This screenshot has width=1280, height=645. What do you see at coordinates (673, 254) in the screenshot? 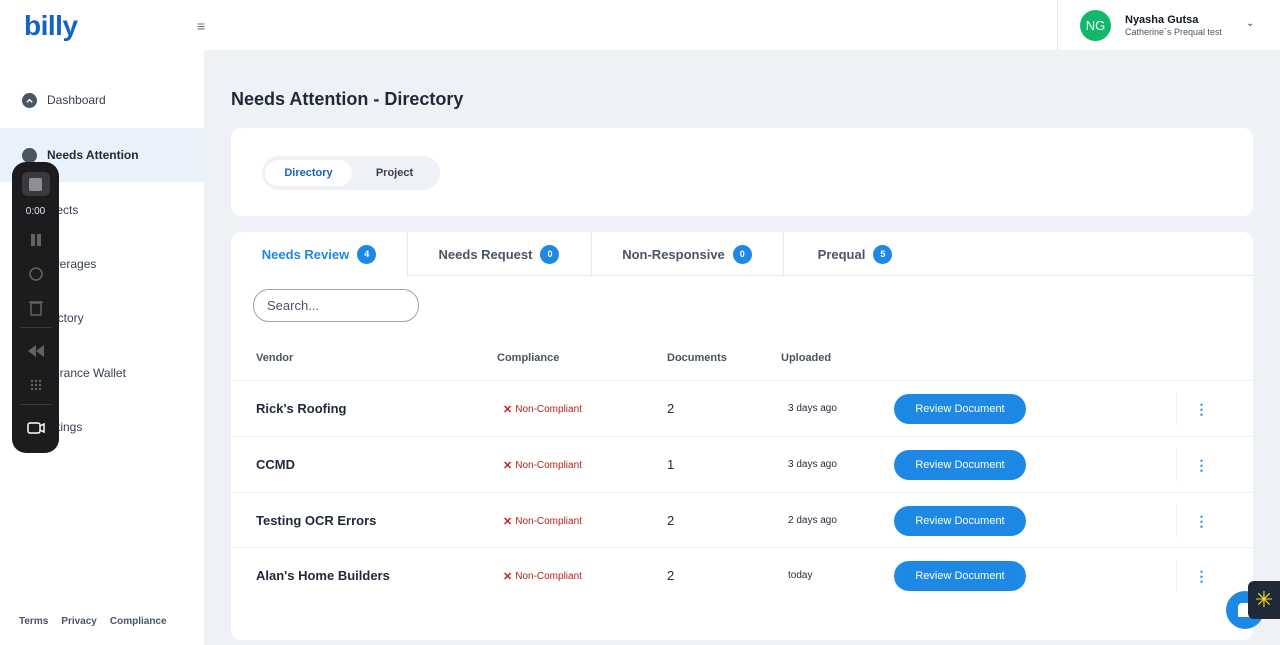
I see `tab-label: Non-Responsive` at bounding box center [673, 254].